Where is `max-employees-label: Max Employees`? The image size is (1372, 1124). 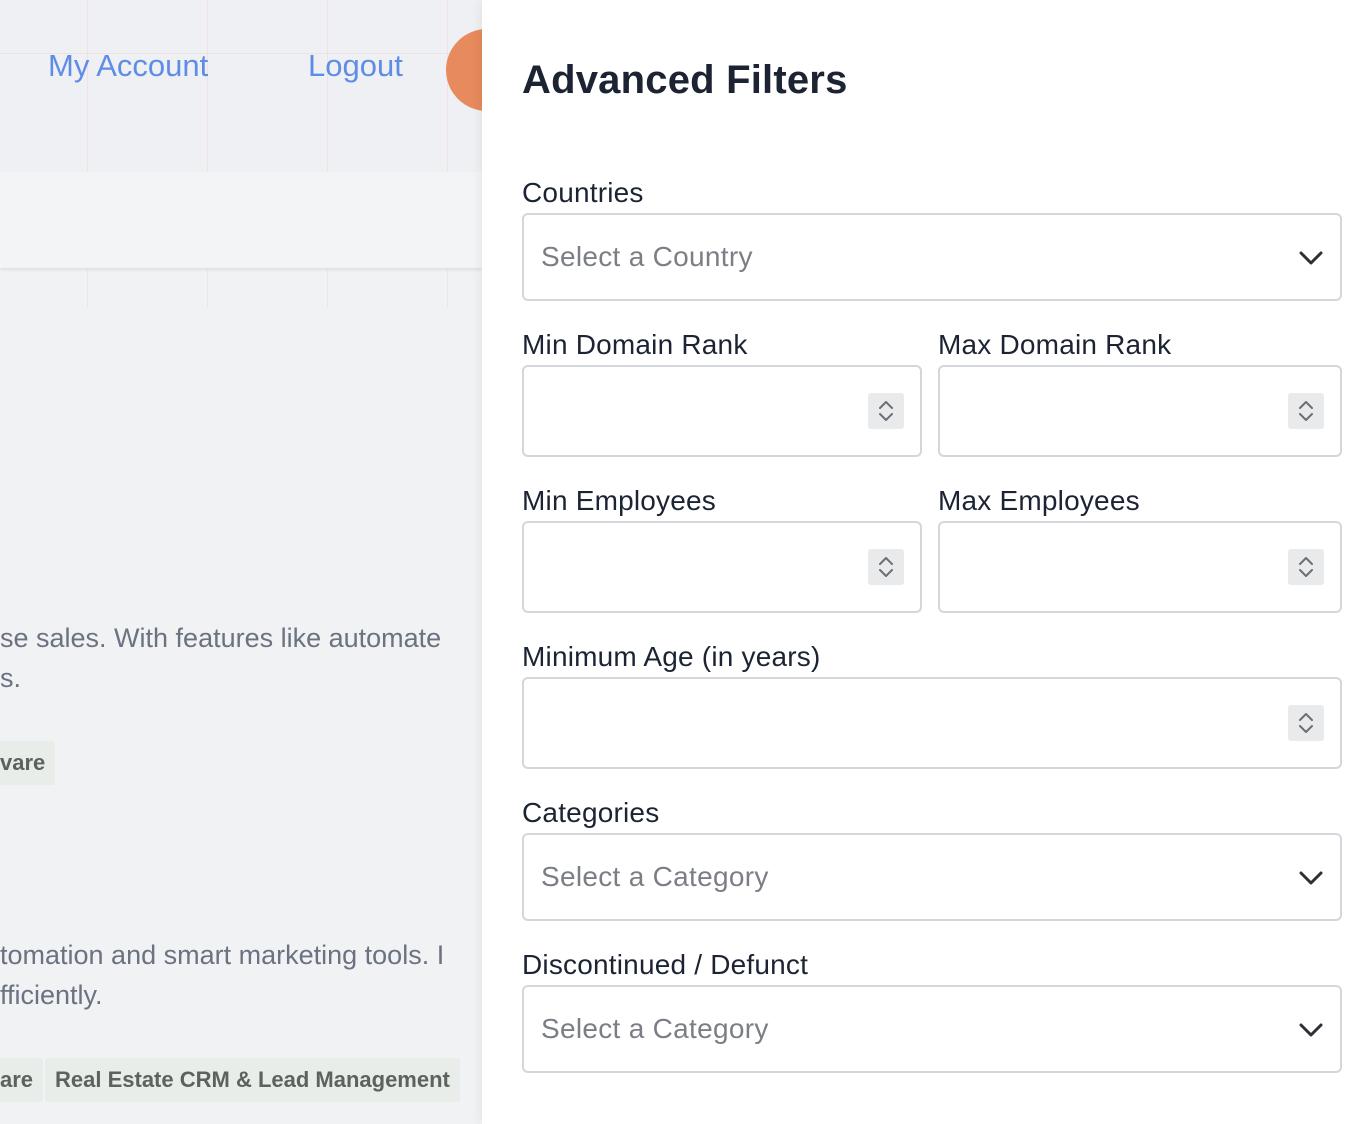
max-employees-label: Max Employees is located at coordinates (1039, 500).